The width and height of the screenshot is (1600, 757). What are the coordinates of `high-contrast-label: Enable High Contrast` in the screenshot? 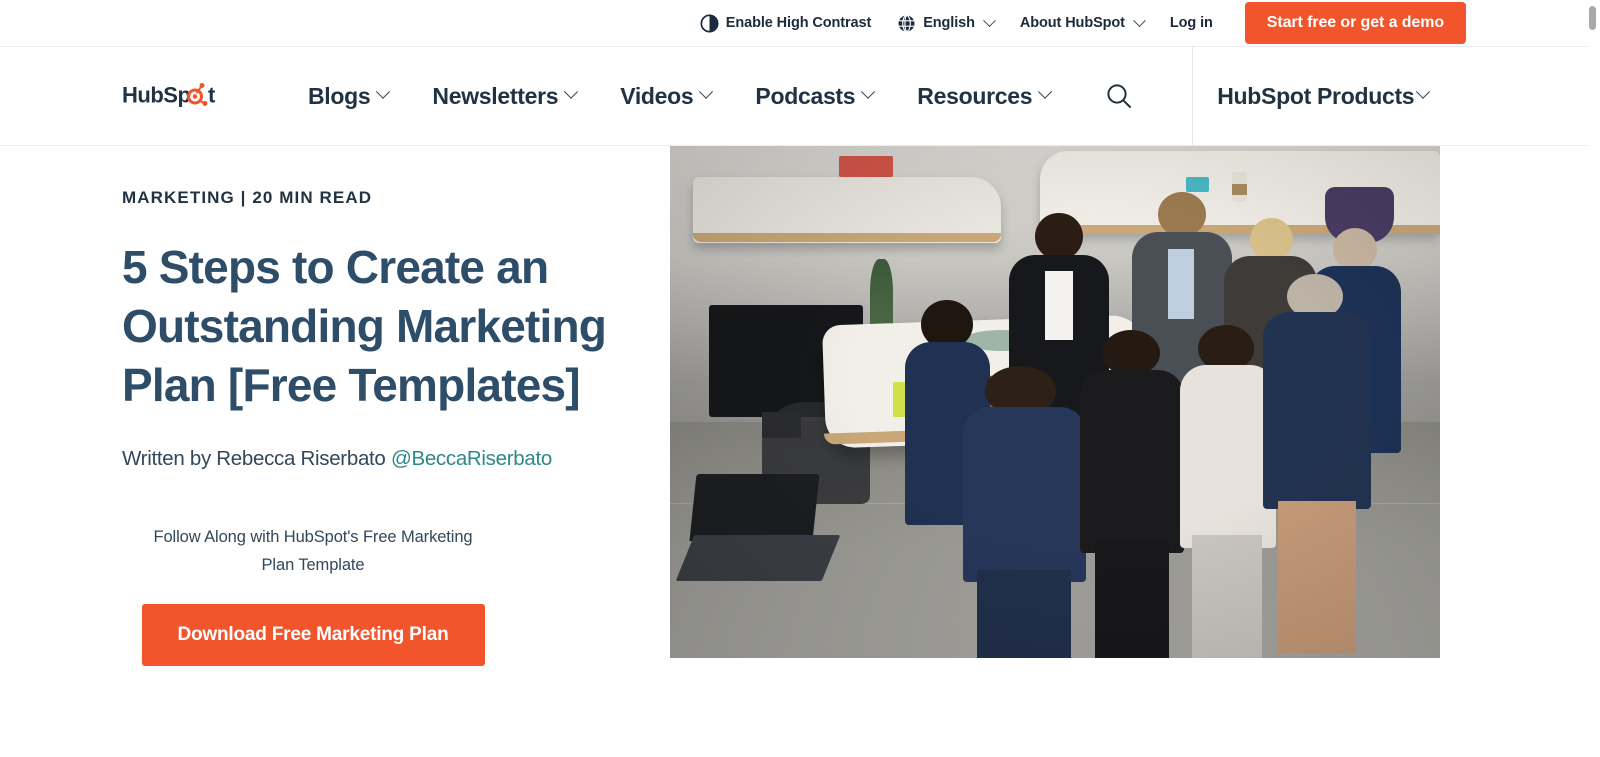 It's located at (798, 23).